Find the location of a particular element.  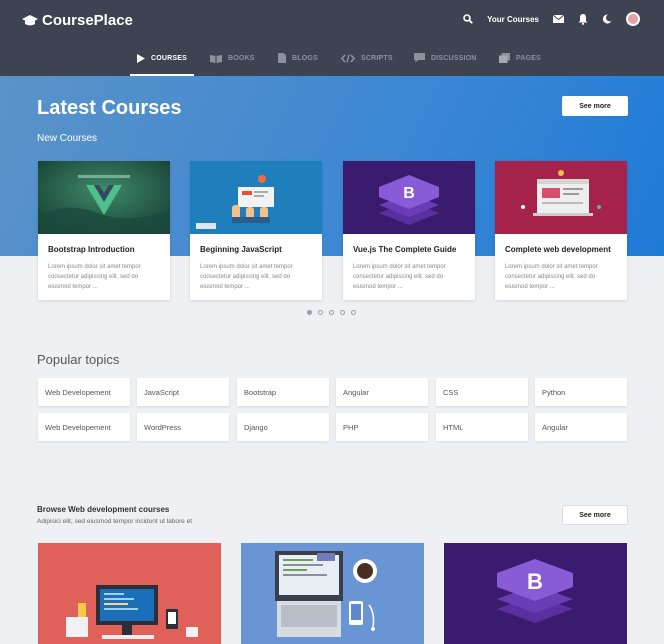

browse-see-more-button: See more is located at coordinates (595, 515).